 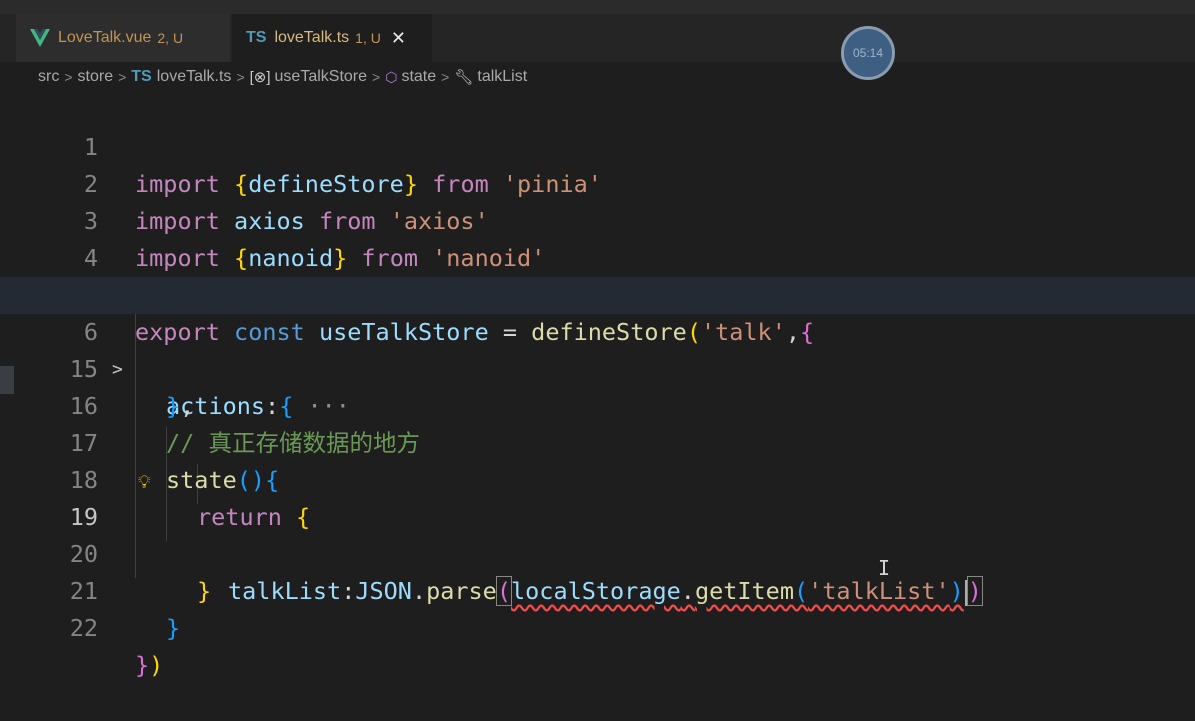 I want to click on lightbulb-icon: 💡︎, so click(x=144, y=482).